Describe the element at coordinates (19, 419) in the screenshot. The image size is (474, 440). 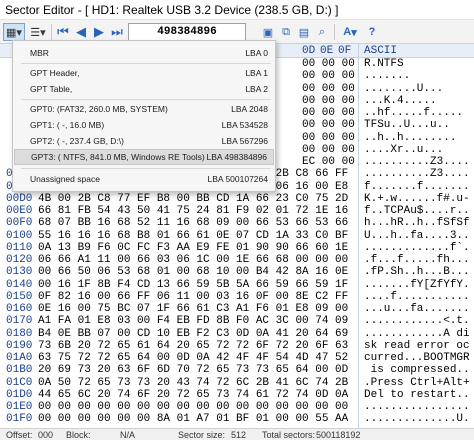
I see `hex-row-offset: 01F0` at that location.